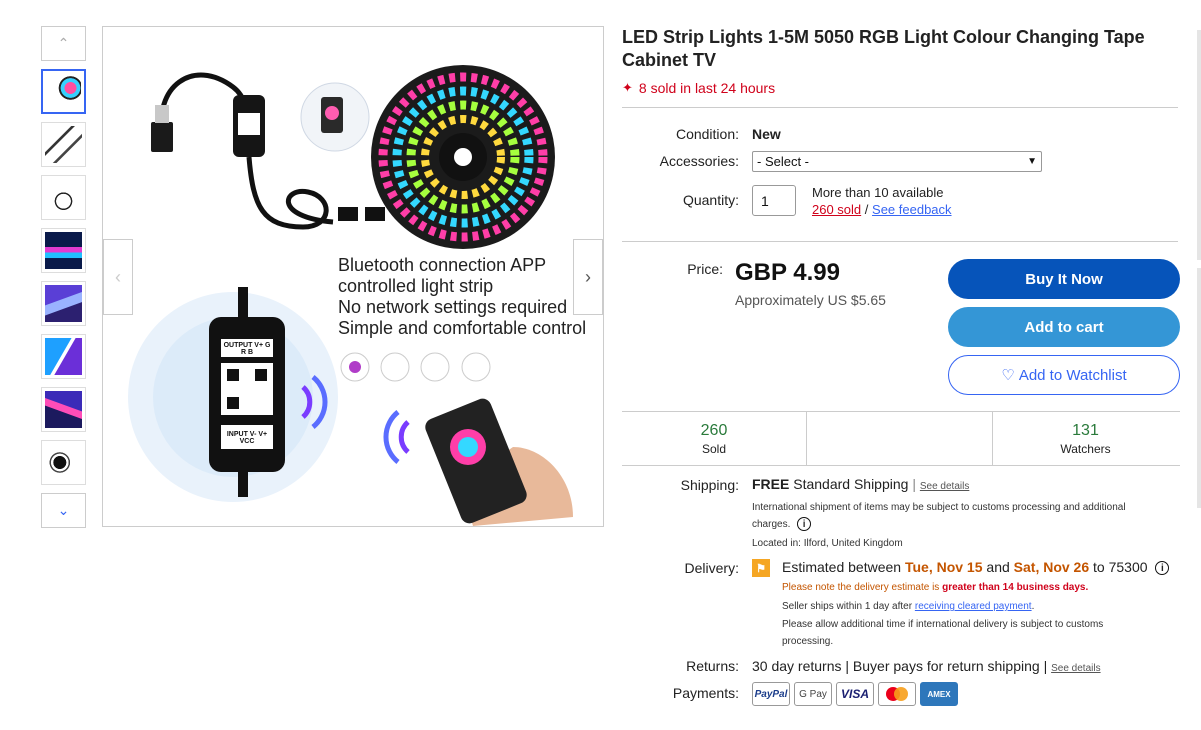 The image size is (1201, 730). I want to click on phone-color-wheel-inner, so click(468, 447).